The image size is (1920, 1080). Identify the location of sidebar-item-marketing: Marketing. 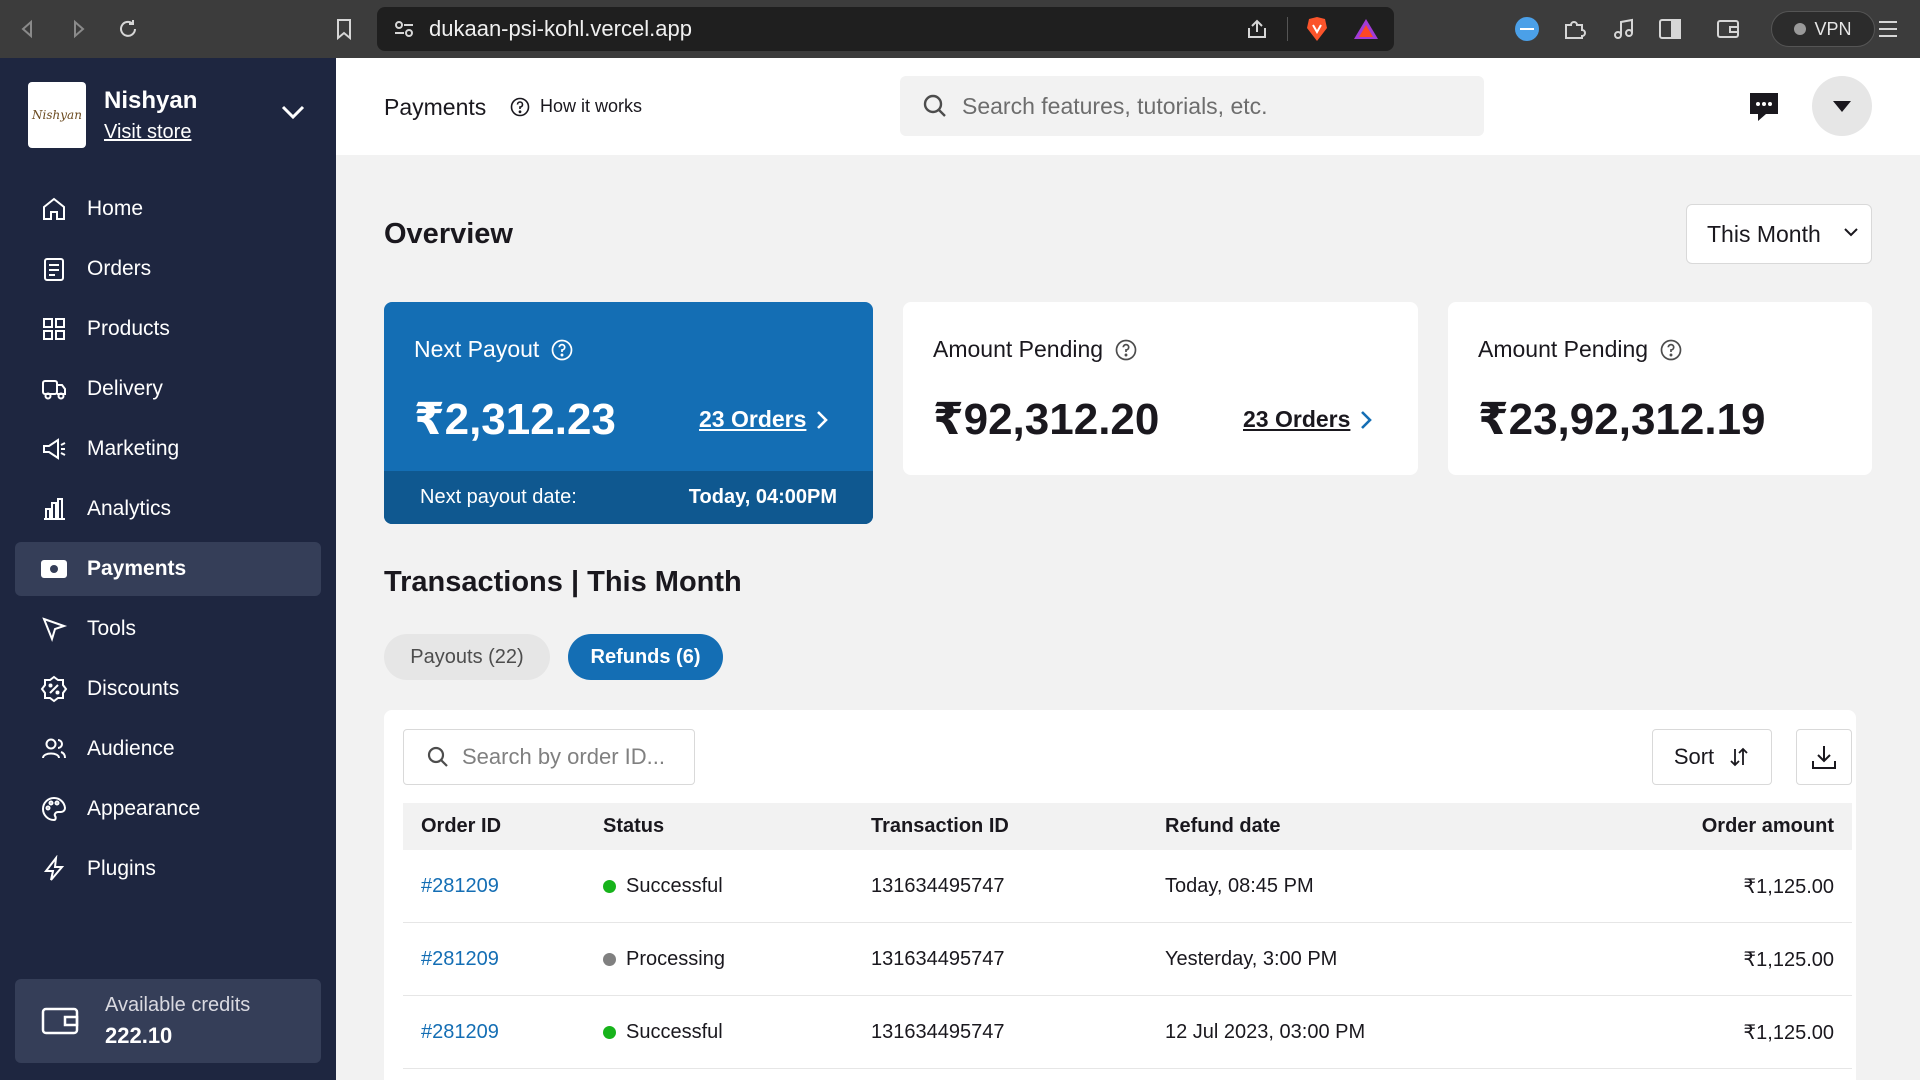
(168, 449).